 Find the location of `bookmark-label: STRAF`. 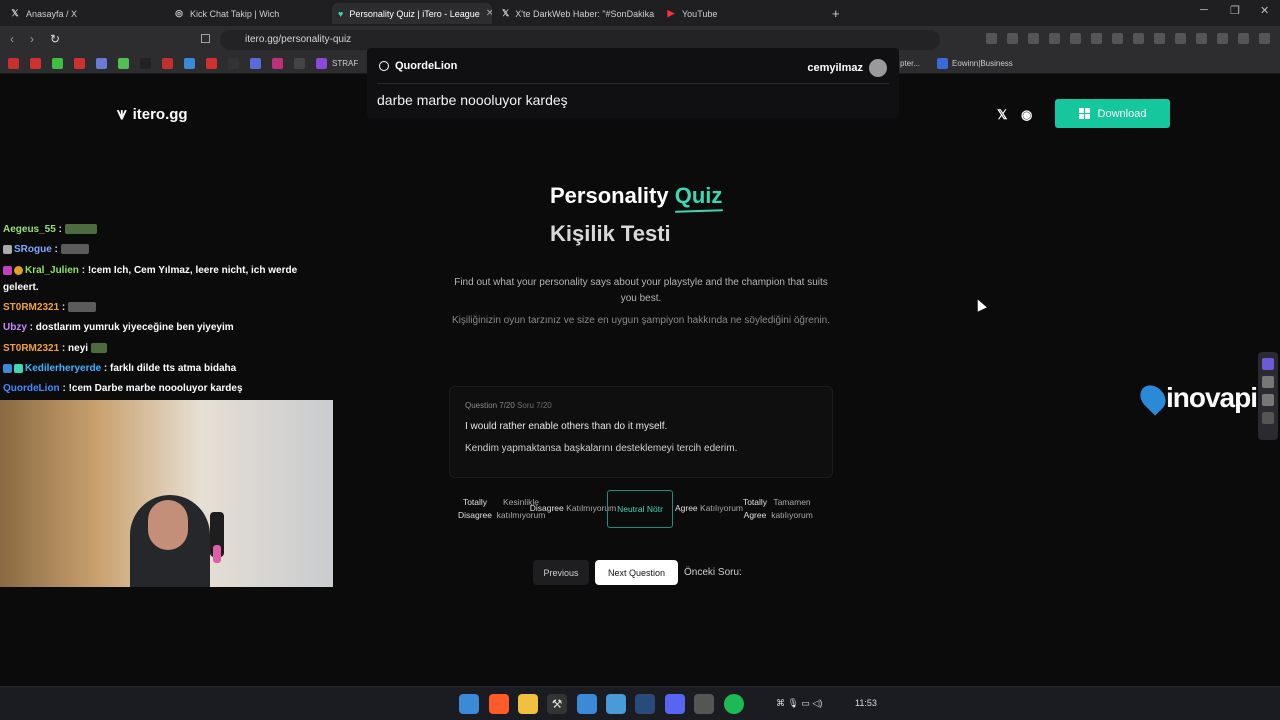

bookmark-label: STRAF is located at coordinates (345, 63).